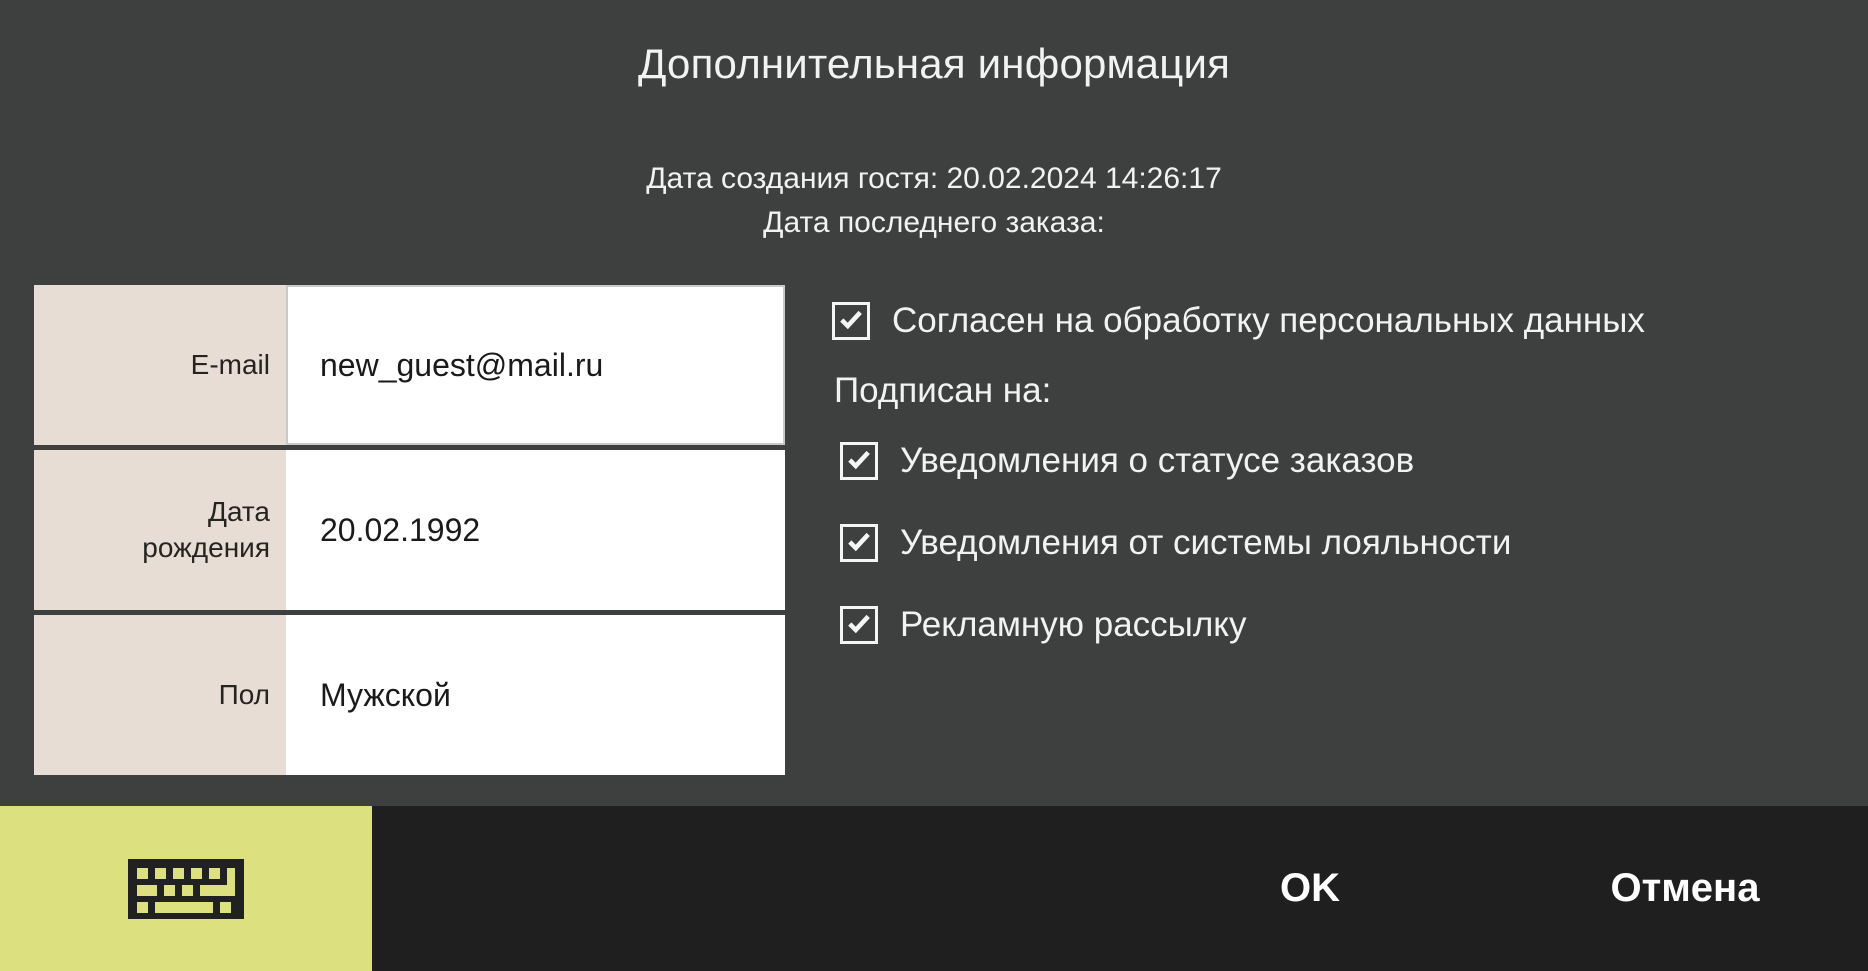 This screenshot has width=1868, height=971. I want to click on keyboard-button, so click(186, 888).